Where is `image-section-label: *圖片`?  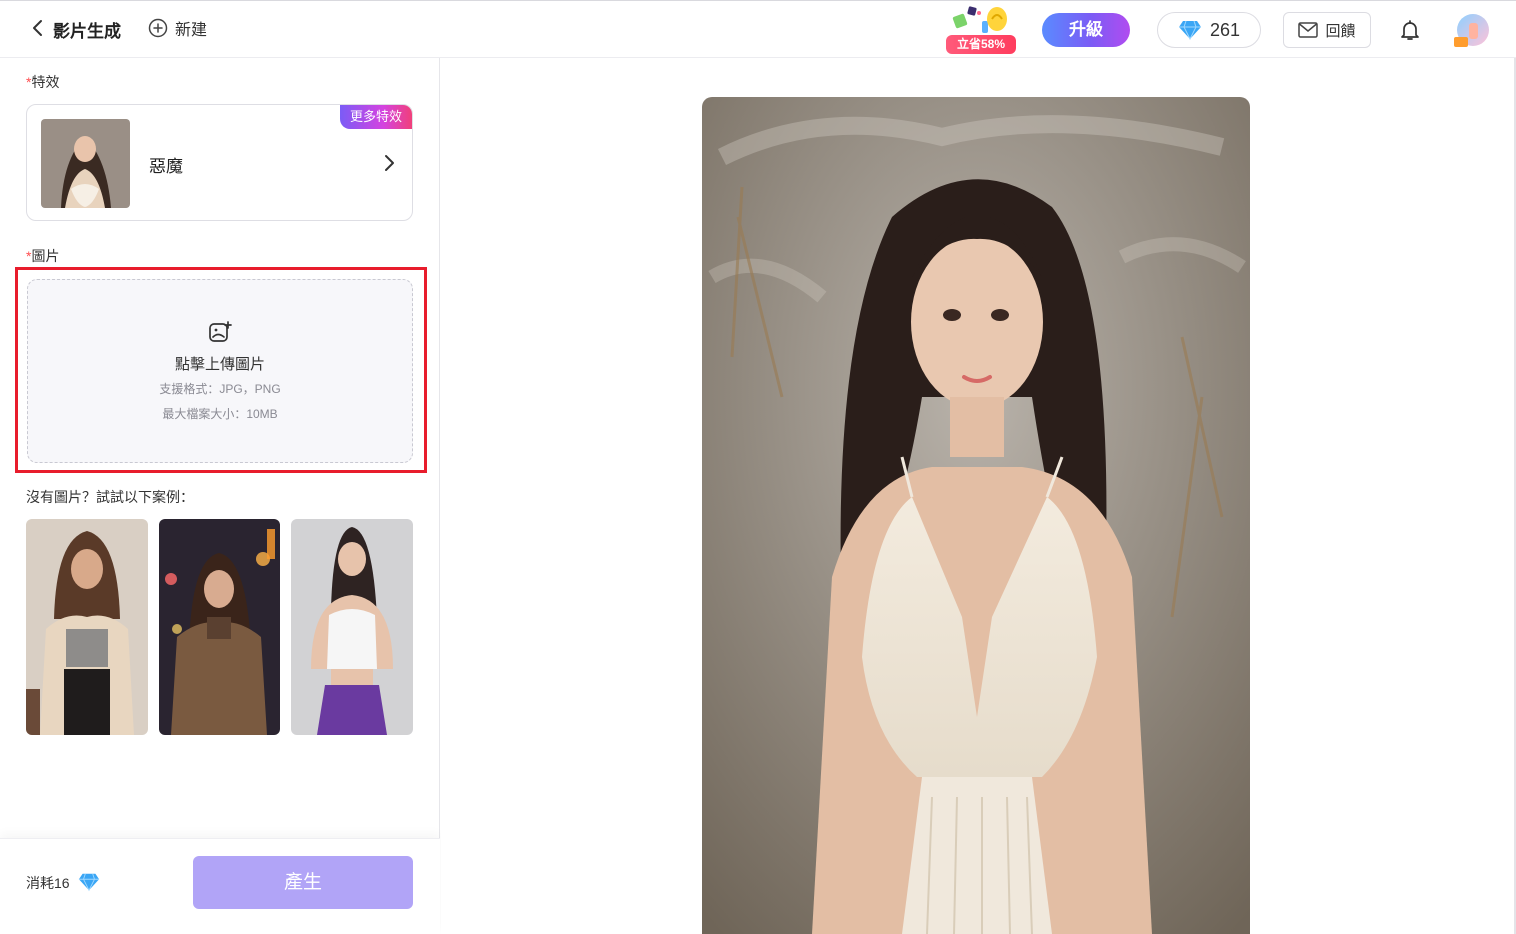 image-section-label: *圖片 is located at coordinates (43, 256).